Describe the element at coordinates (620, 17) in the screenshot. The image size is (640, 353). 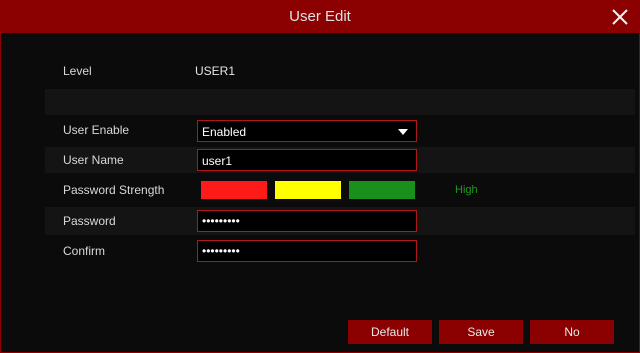
I see `close-icon` at that location.